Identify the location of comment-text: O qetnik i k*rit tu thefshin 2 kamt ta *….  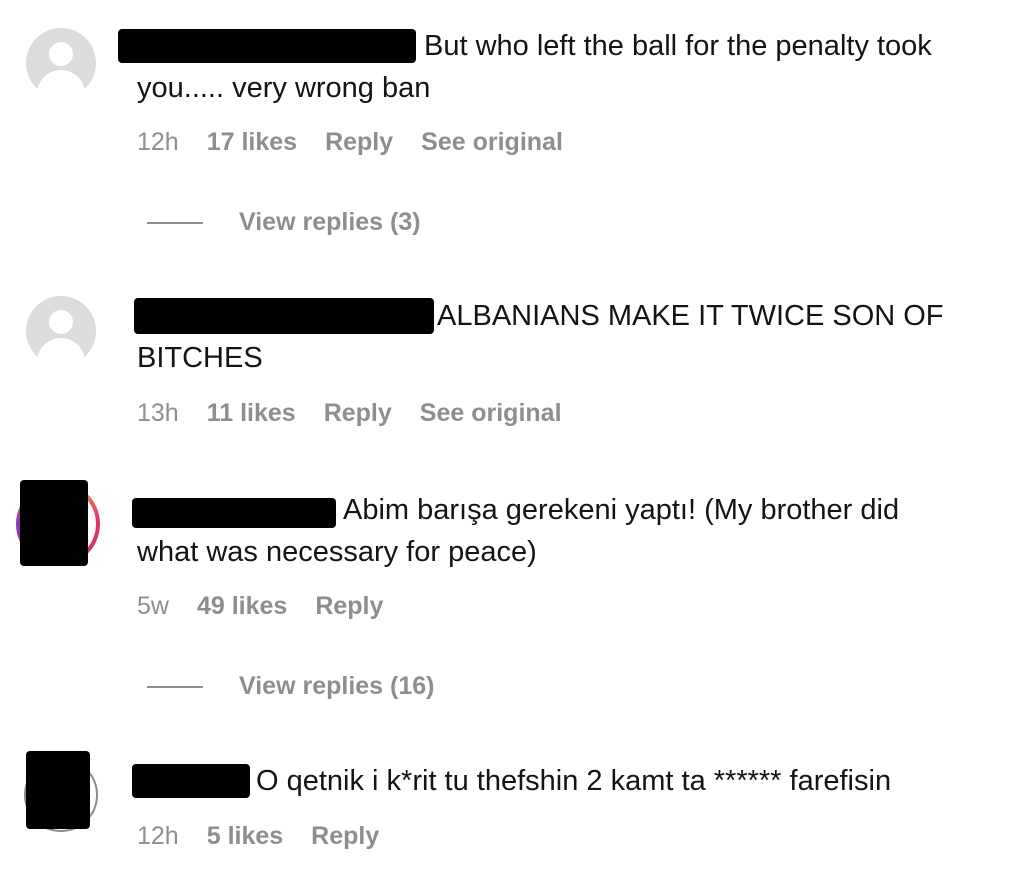
(574, 781).